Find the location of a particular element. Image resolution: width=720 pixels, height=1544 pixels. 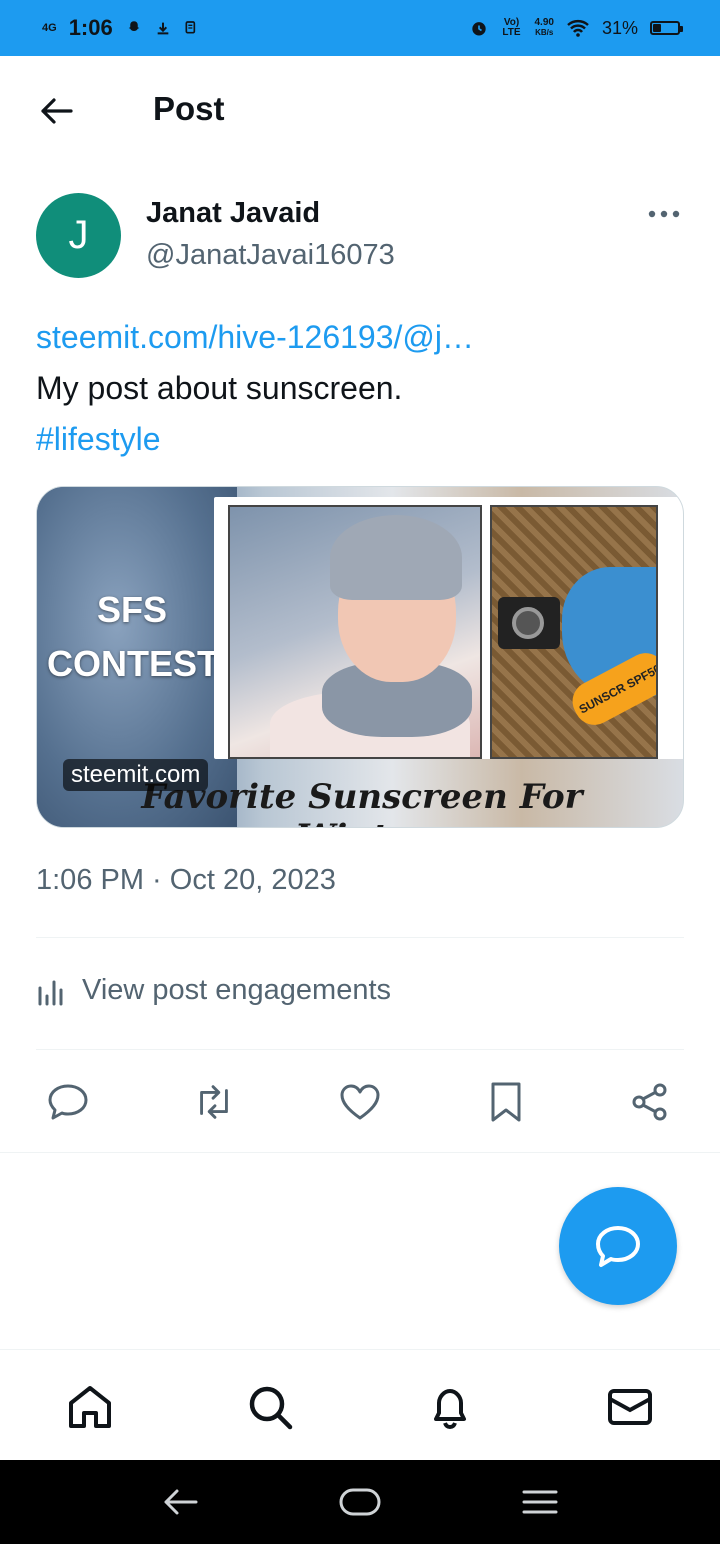

notifications-icon is located at coordinates (450, 1409).